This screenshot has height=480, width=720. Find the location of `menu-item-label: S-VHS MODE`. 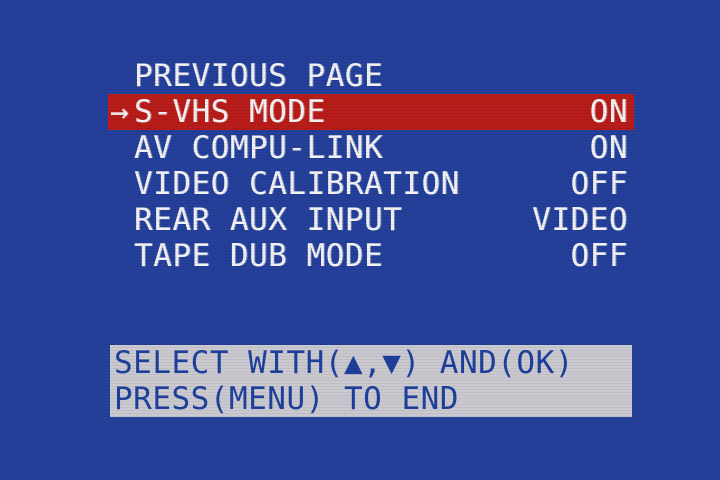

menu-item-label: S-VHS MODE is located at coordinates (230, 112).